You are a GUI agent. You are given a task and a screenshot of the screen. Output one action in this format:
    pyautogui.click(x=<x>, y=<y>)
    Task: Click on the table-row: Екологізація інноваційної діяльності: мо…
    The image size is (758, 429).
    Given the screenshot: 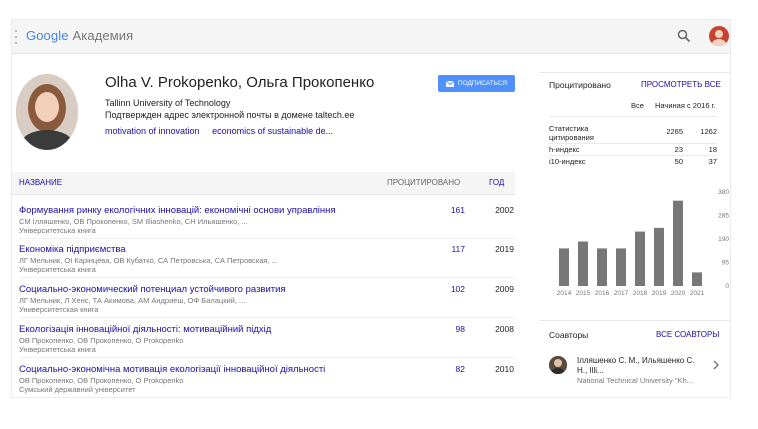 What is the action you would take?
    pyautogui.click(x=267, y=342)
    